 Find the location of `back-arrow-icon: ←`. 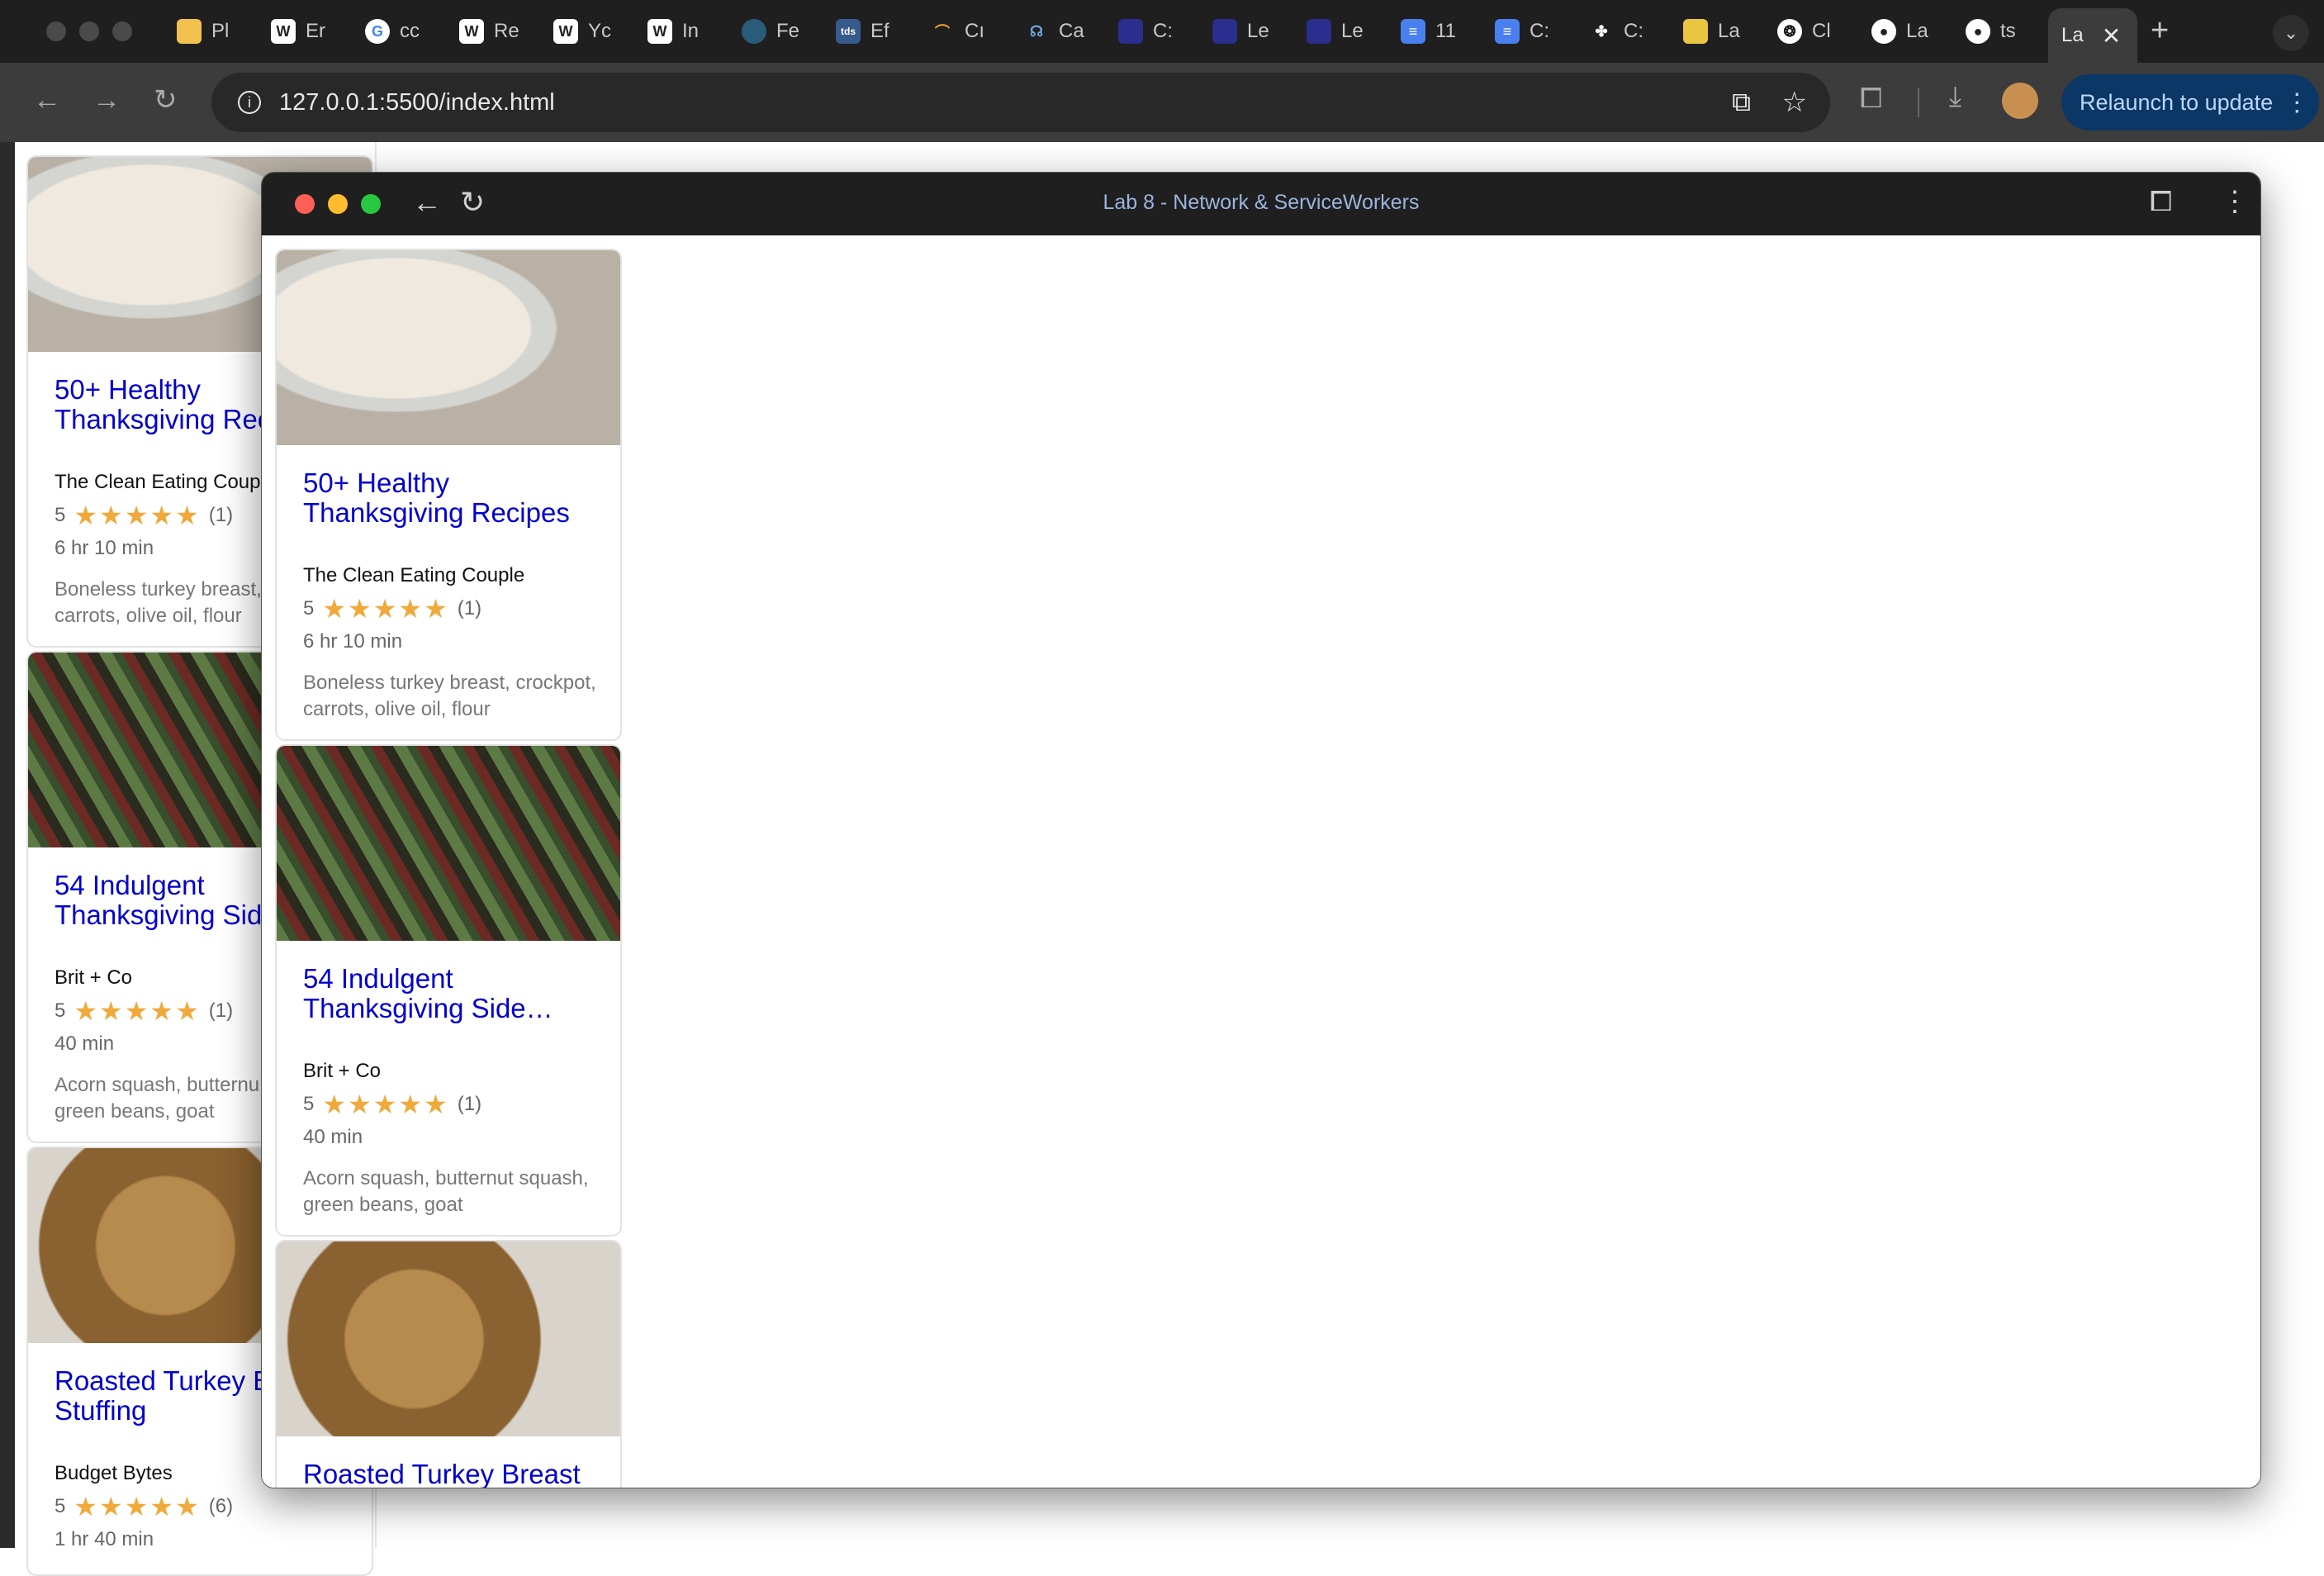

back-arrow-icon: ← is located at coordinates (47, 100).